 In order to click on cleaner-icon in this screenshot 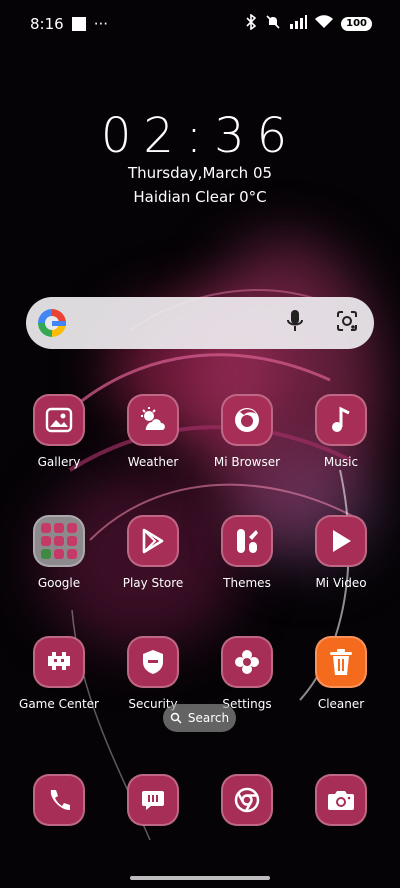, I will do `click(341, 662)`.